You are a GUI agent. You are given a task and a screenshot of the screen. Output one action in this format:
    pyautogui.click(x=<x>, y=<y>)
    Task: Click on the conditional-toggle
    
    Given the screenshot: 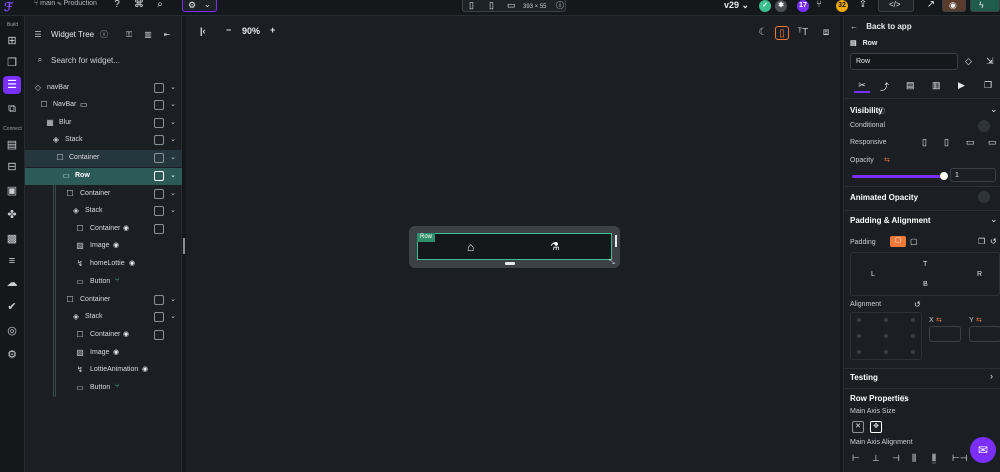 What is the action you would take?
    pyautogui.click(x=984, y=126)
    